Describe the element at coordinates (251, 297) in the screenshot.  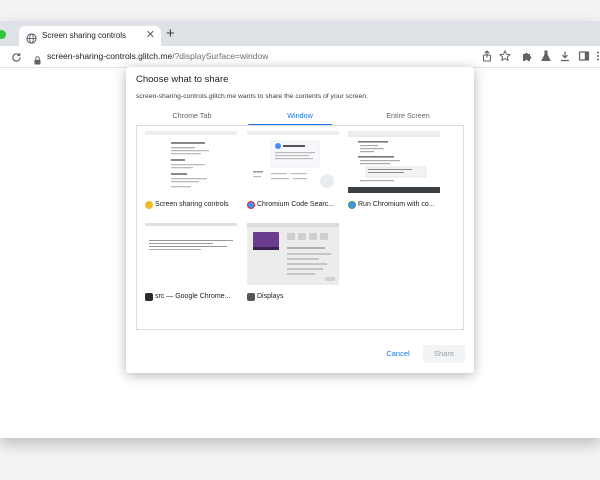
I see `displays-icon` at that location.